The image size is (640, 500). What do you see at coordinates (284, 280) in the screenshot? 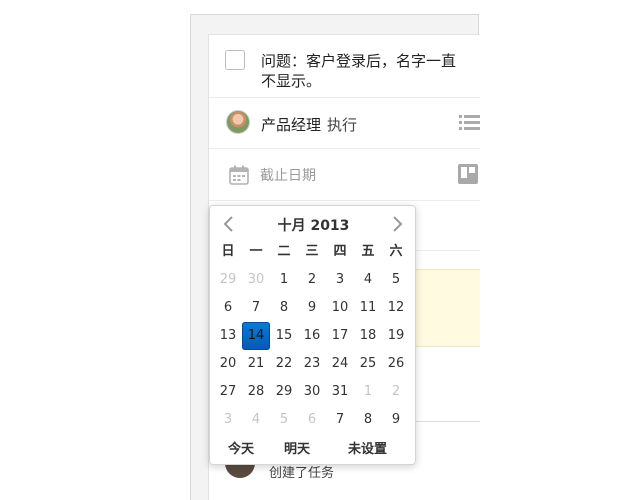
I see `calendar-day: 1` at bounding box center [284, 280].